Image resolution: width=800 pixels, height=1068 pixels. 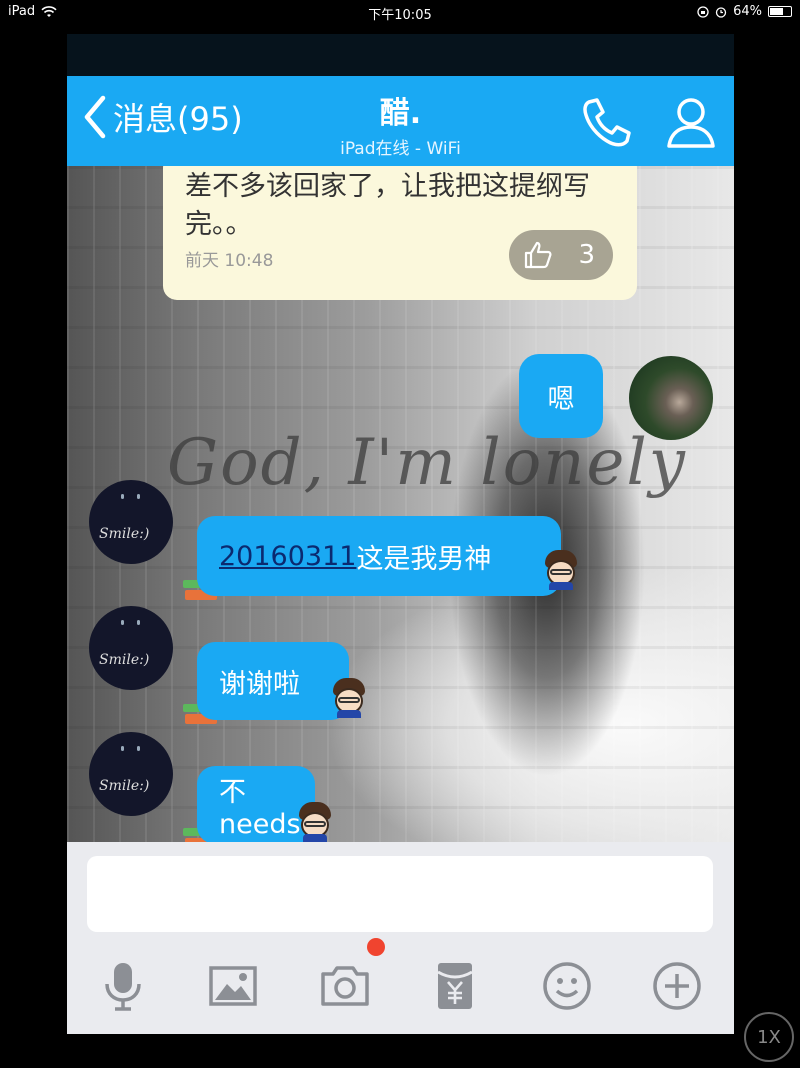 I want to click on status-bar: iPad 下午10:05 64%, so click(x=400, y=12).